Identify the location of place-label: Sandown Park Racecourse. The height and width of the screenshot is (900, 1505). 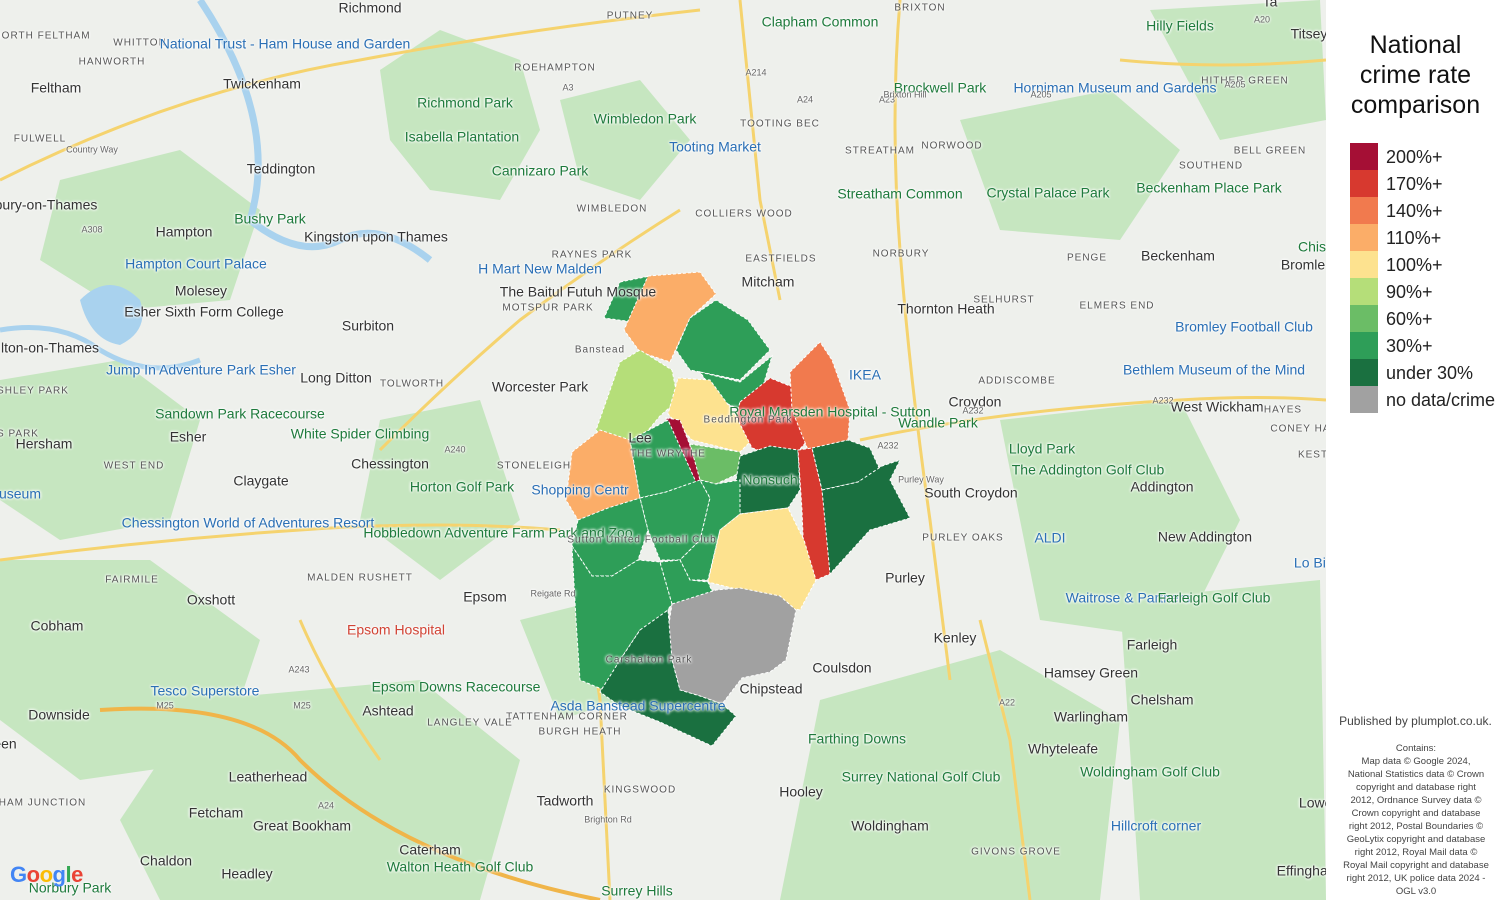
(240, 413).